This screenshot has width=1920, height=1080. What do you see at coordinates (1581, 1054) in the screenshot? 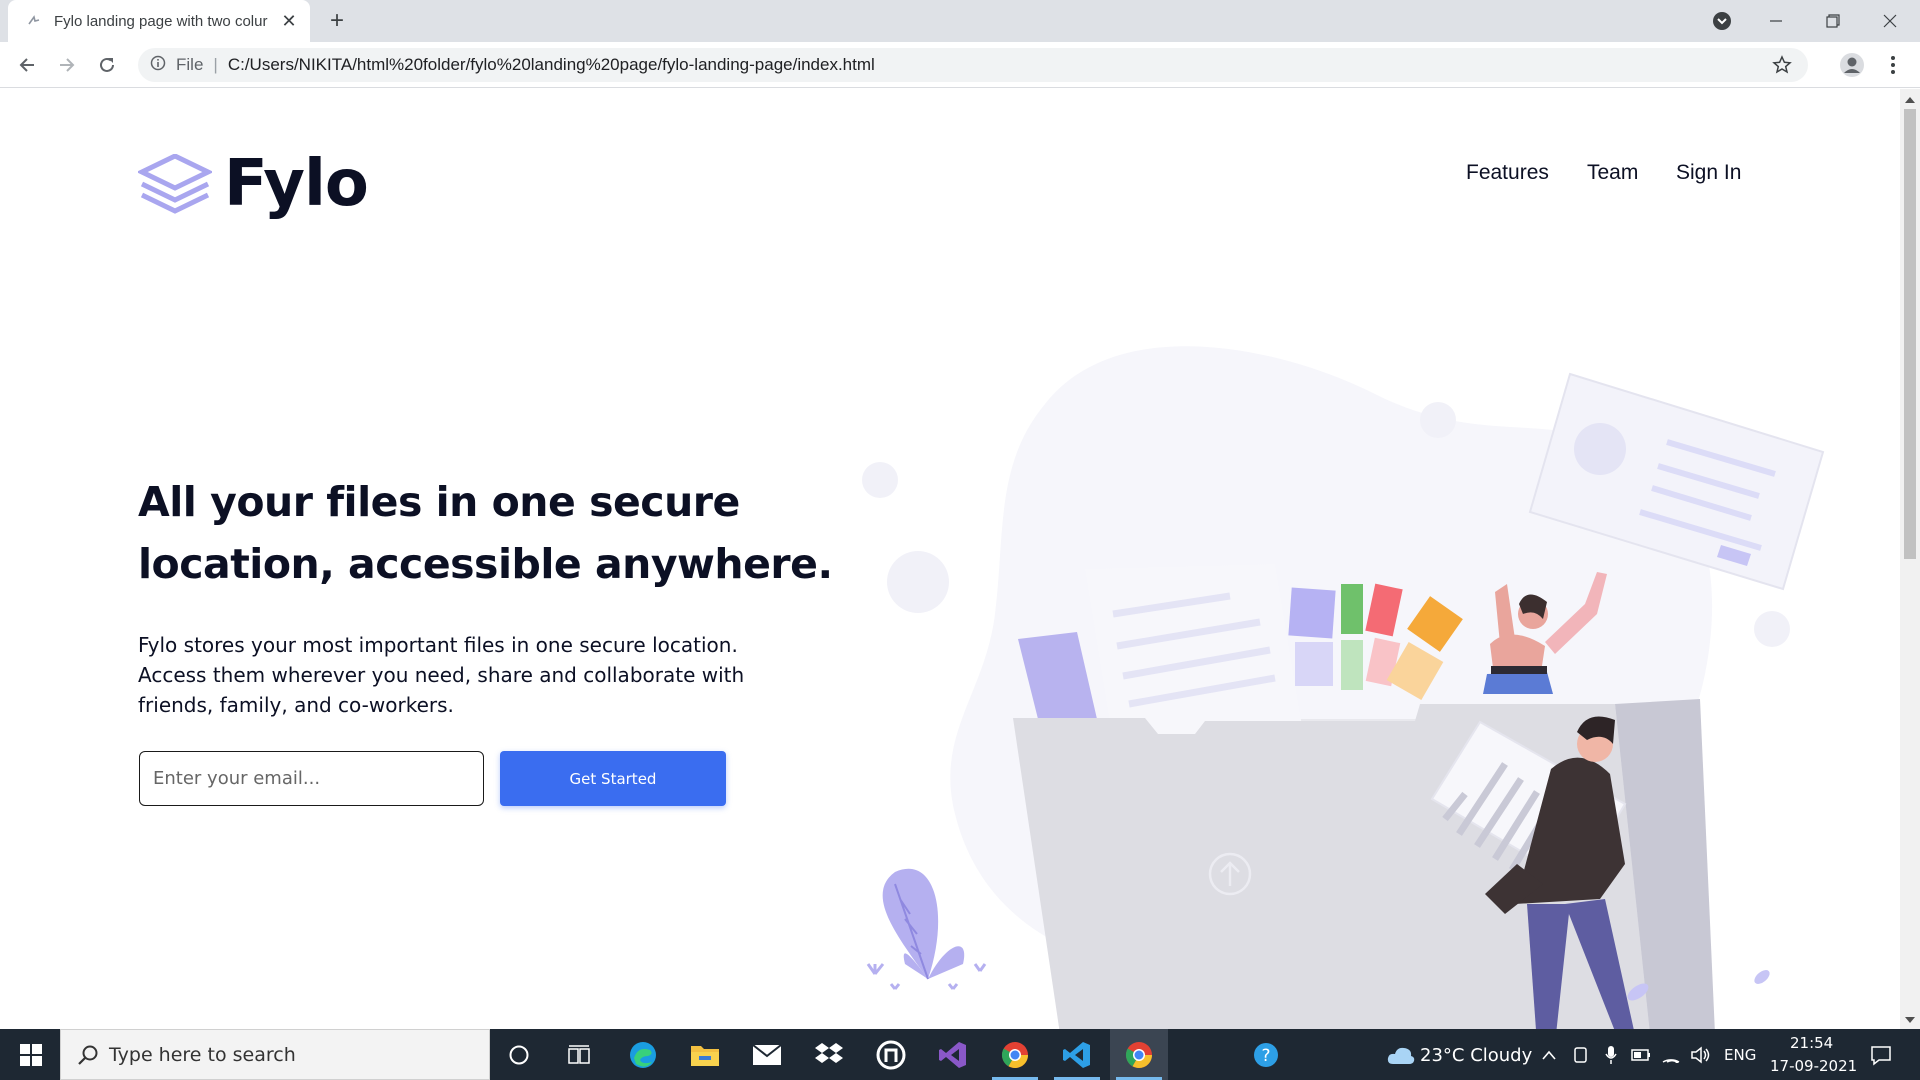
I see `device-icon` at bounding box center [1581, 1054].